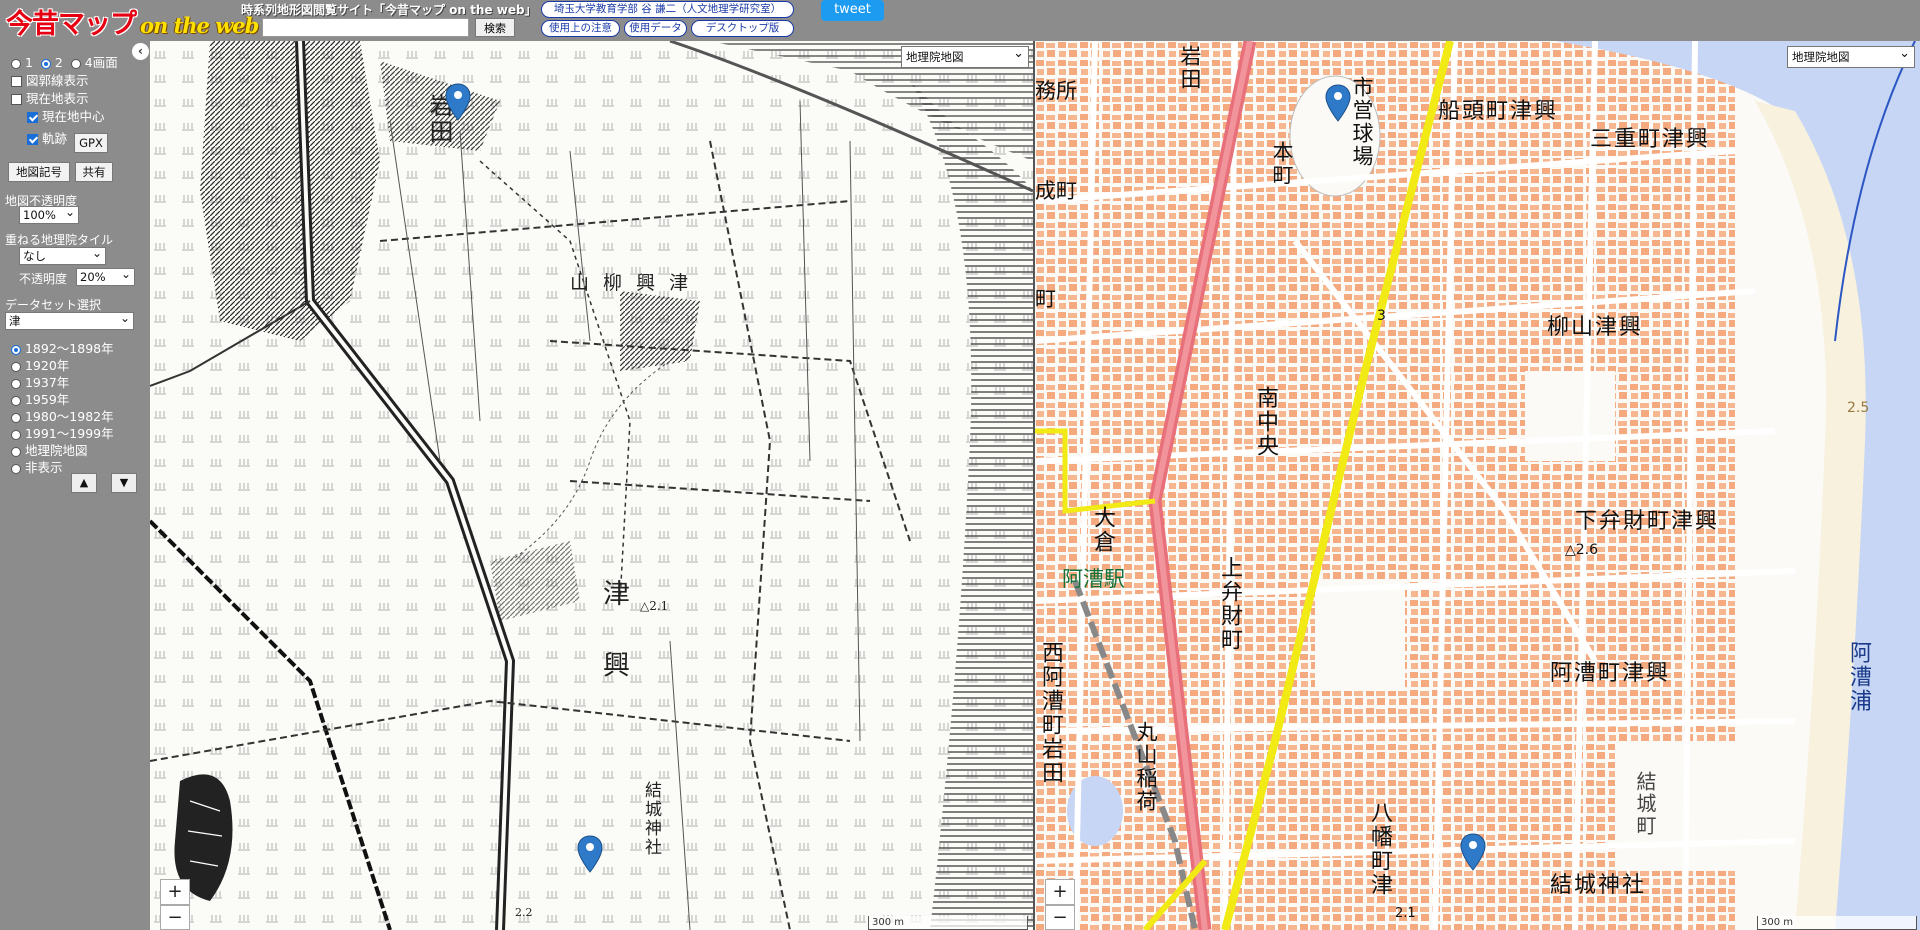 The image size is (1920, 930). What do you see at coordinates (1610, 673) in the screenshot?
I see `modern-label-akogicho: 阿漕町津興` at bounding box center [1610, 673].